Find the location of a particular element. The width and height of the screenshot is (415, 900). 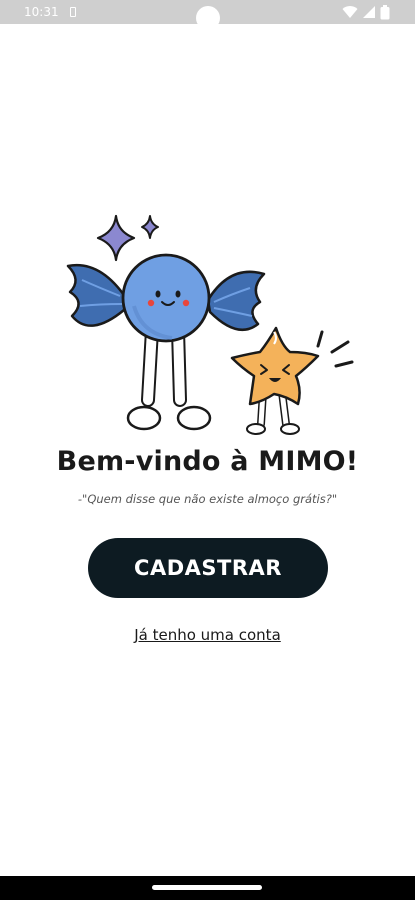

login-link: Já tenho uma conta is located at coordinates (207, 635).